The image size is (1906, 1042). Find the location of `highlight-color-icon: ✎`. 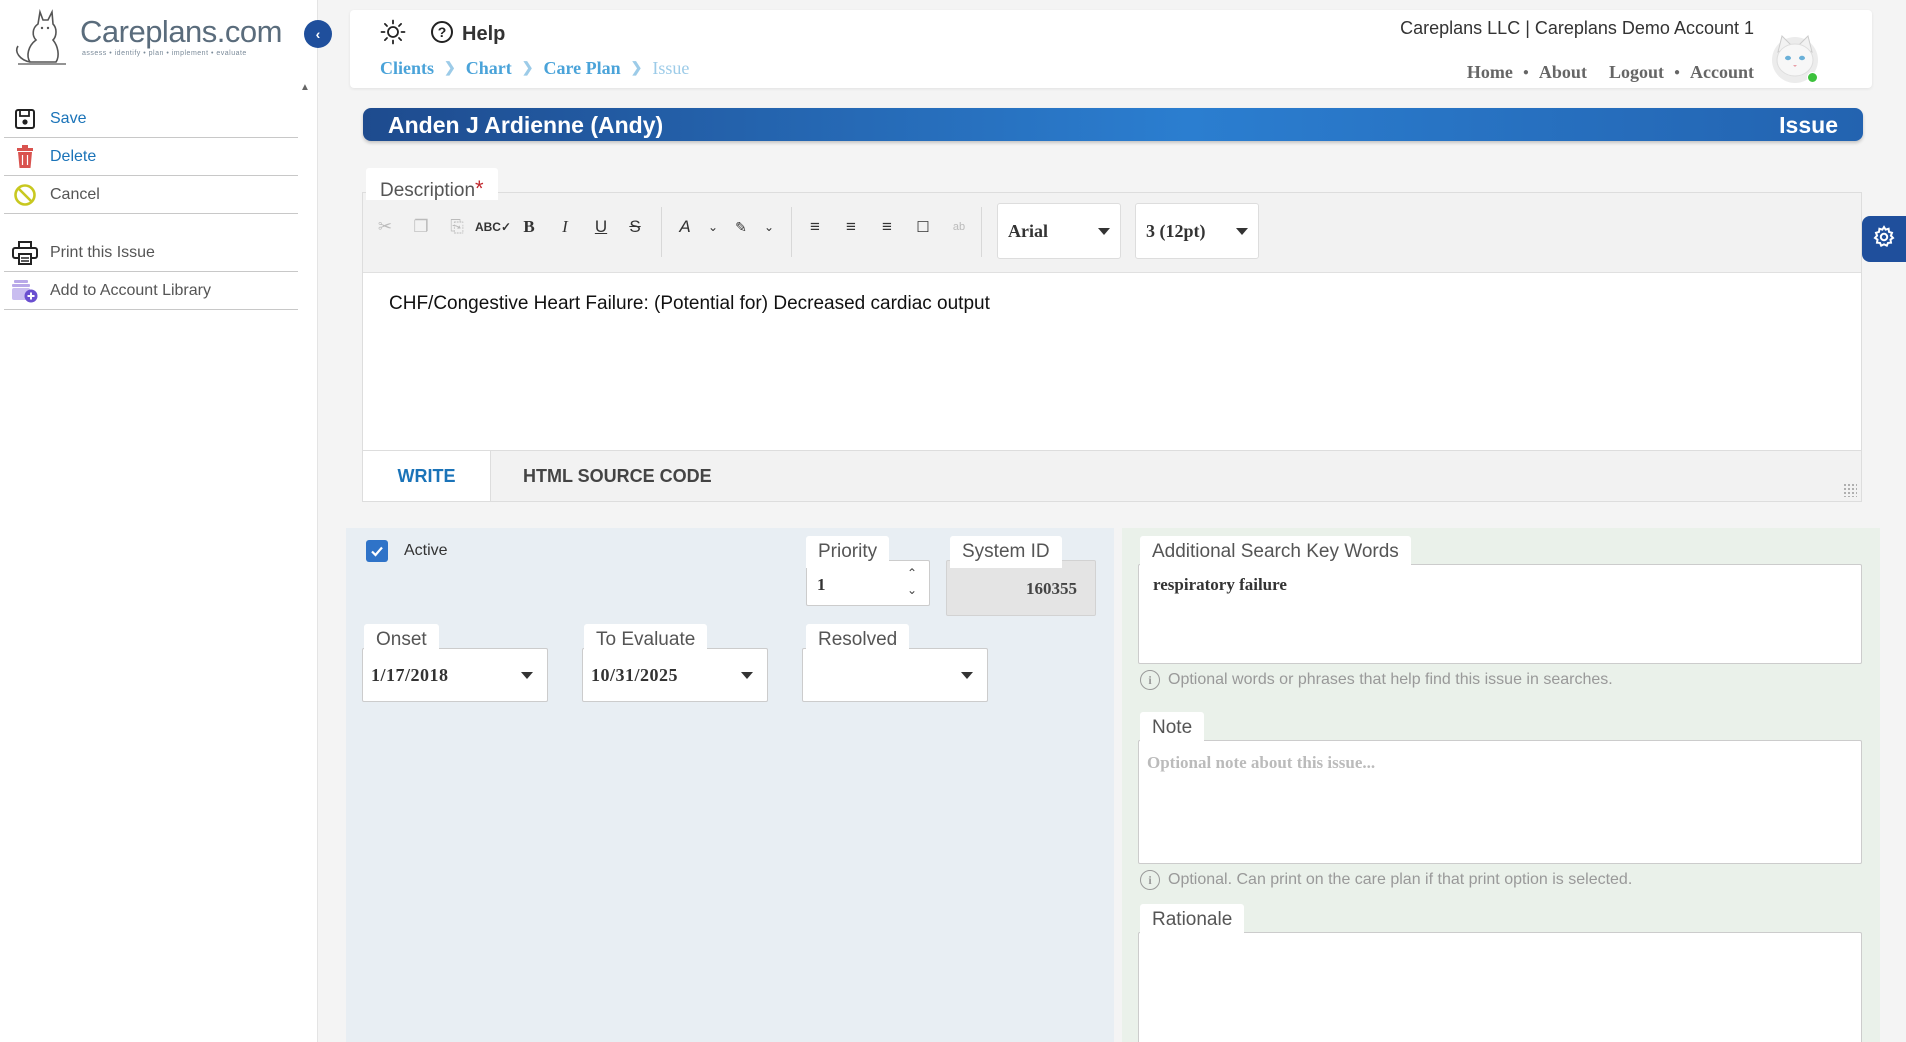

highlight-color-icon: ✎ is located at coordinates (741, 227).